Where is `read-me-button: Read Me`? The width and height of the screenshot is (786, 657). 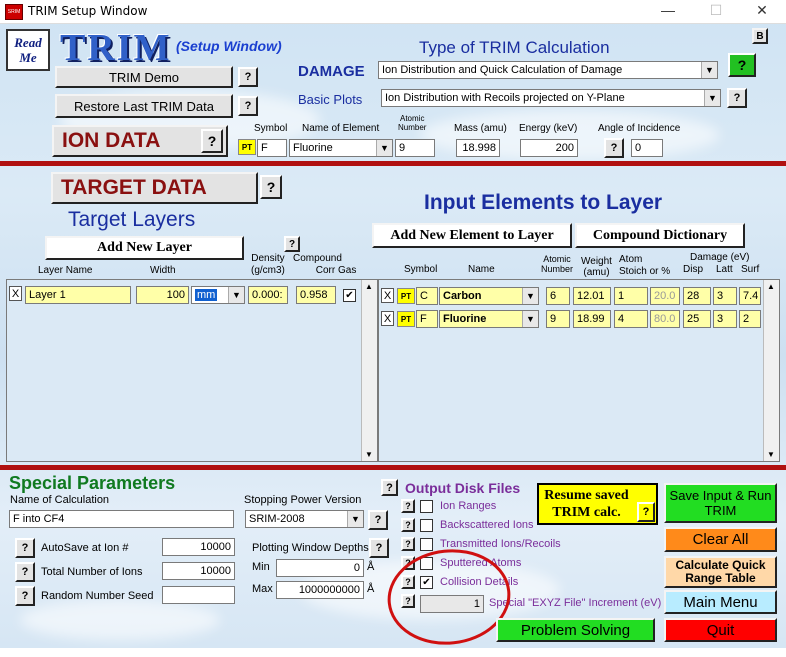
read-me-button: Read Me is located at coordinates (28, 50).